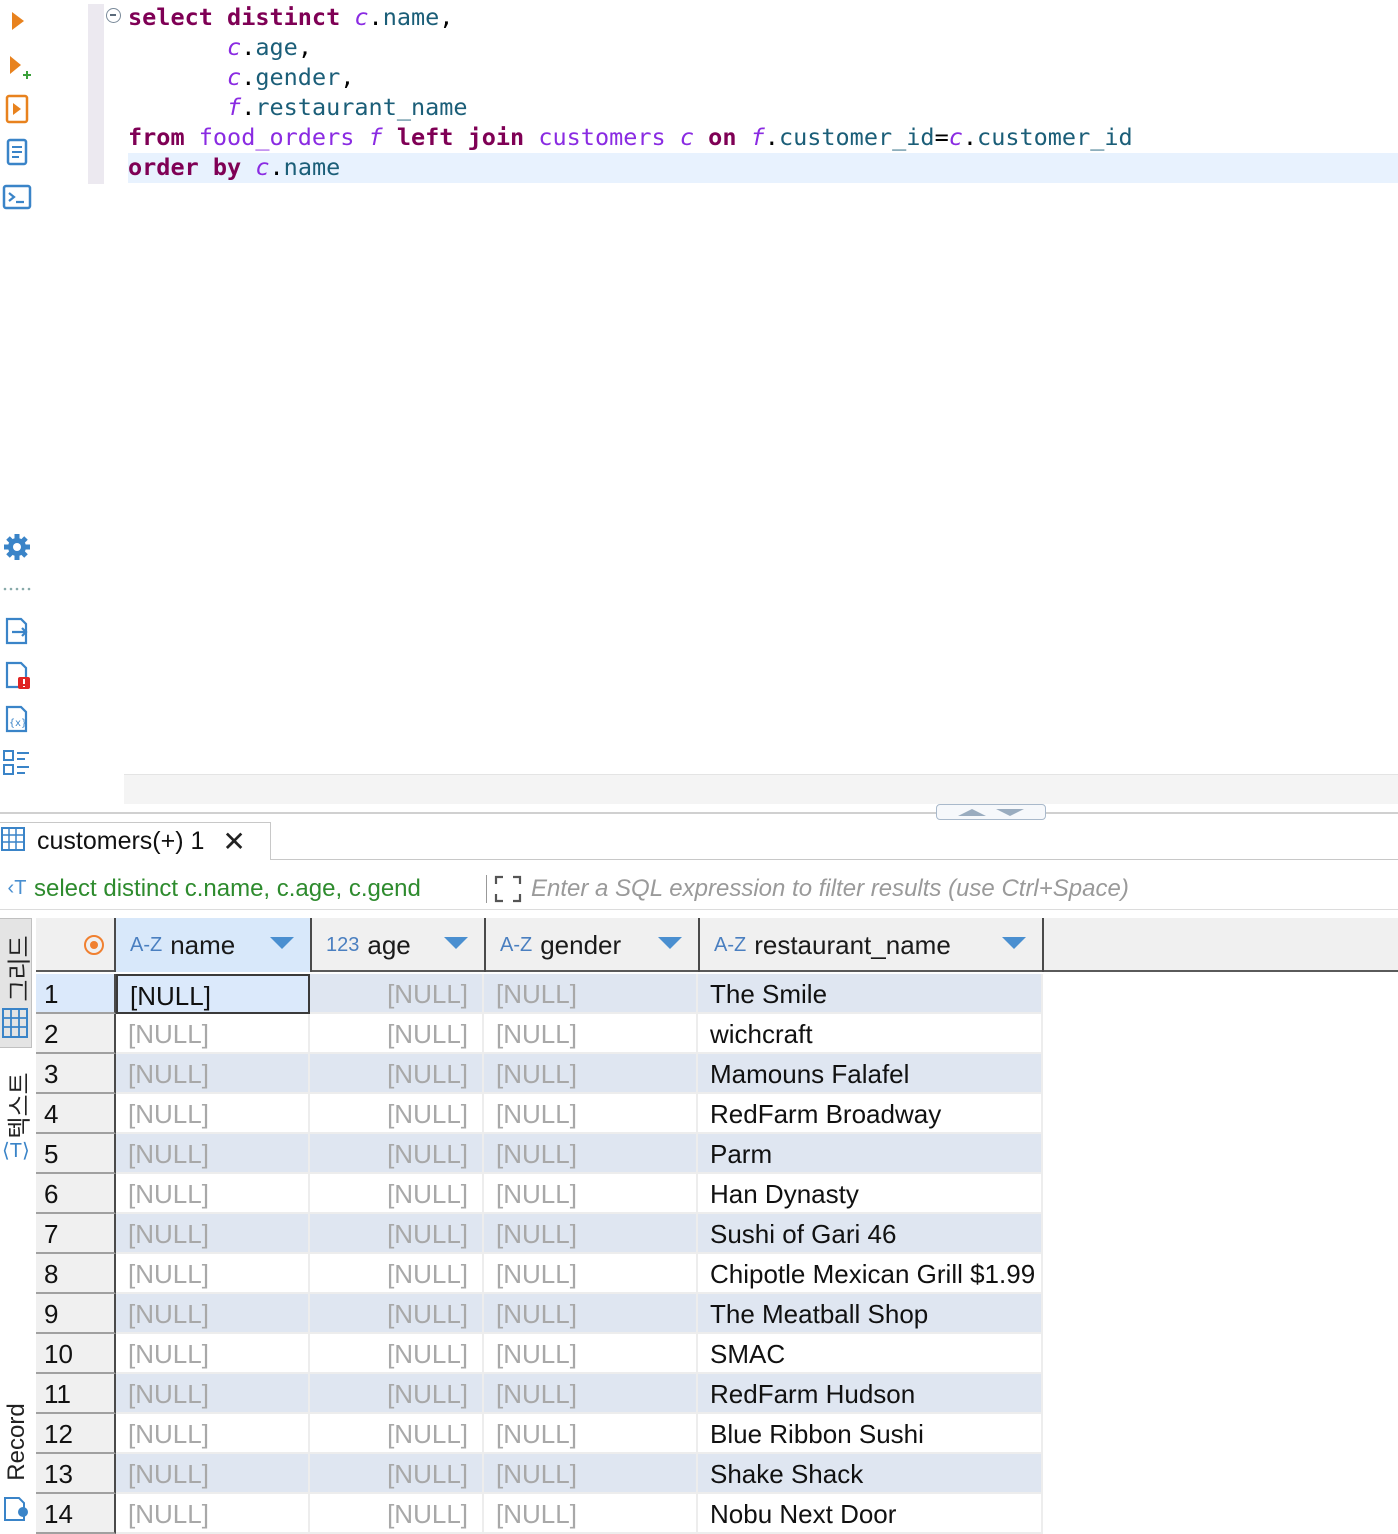  I want to click on outline-panel-icon, so click(17, 763).